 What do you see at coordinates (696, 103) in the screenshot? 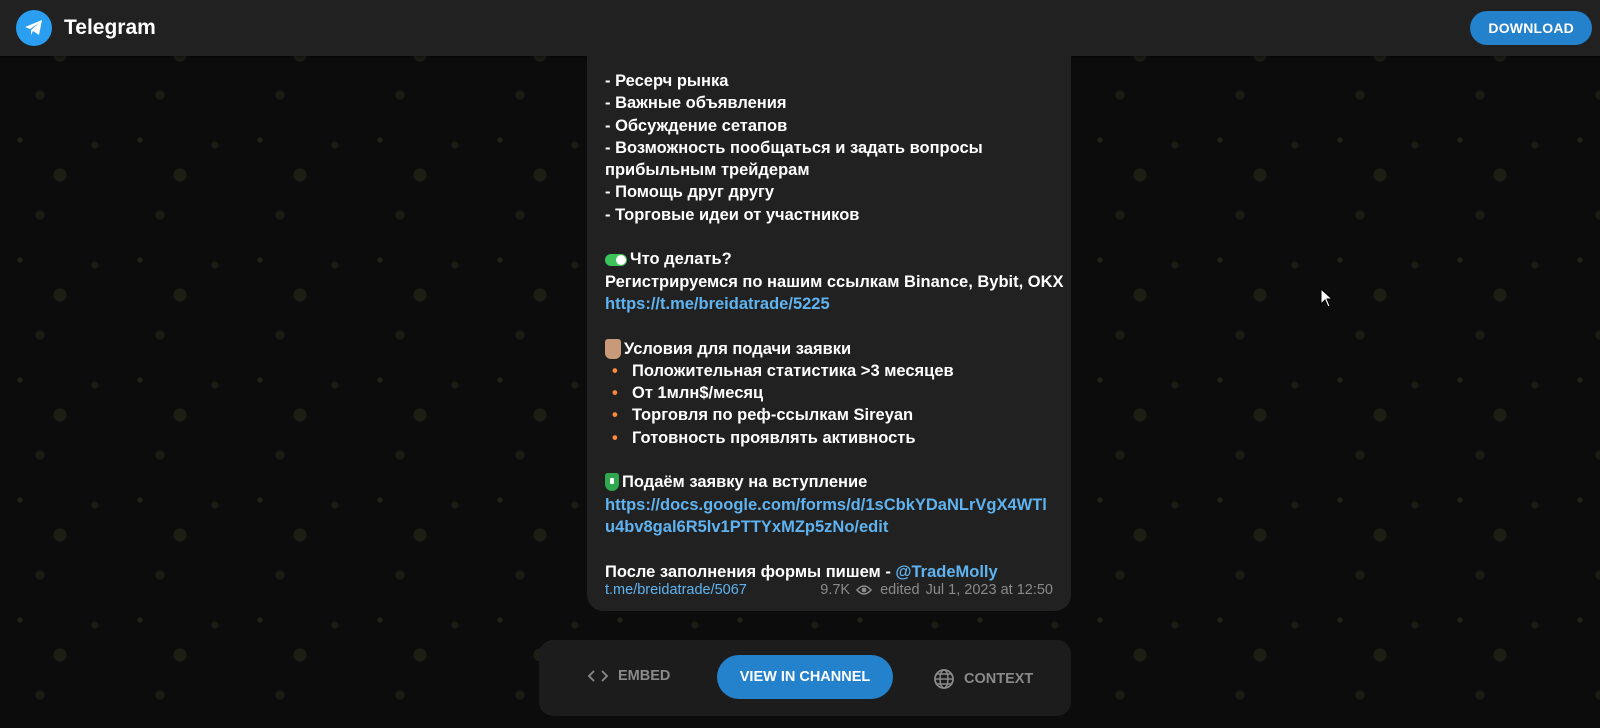
I see `message-line: - Важные объявления` at bounding box center [696, 103].